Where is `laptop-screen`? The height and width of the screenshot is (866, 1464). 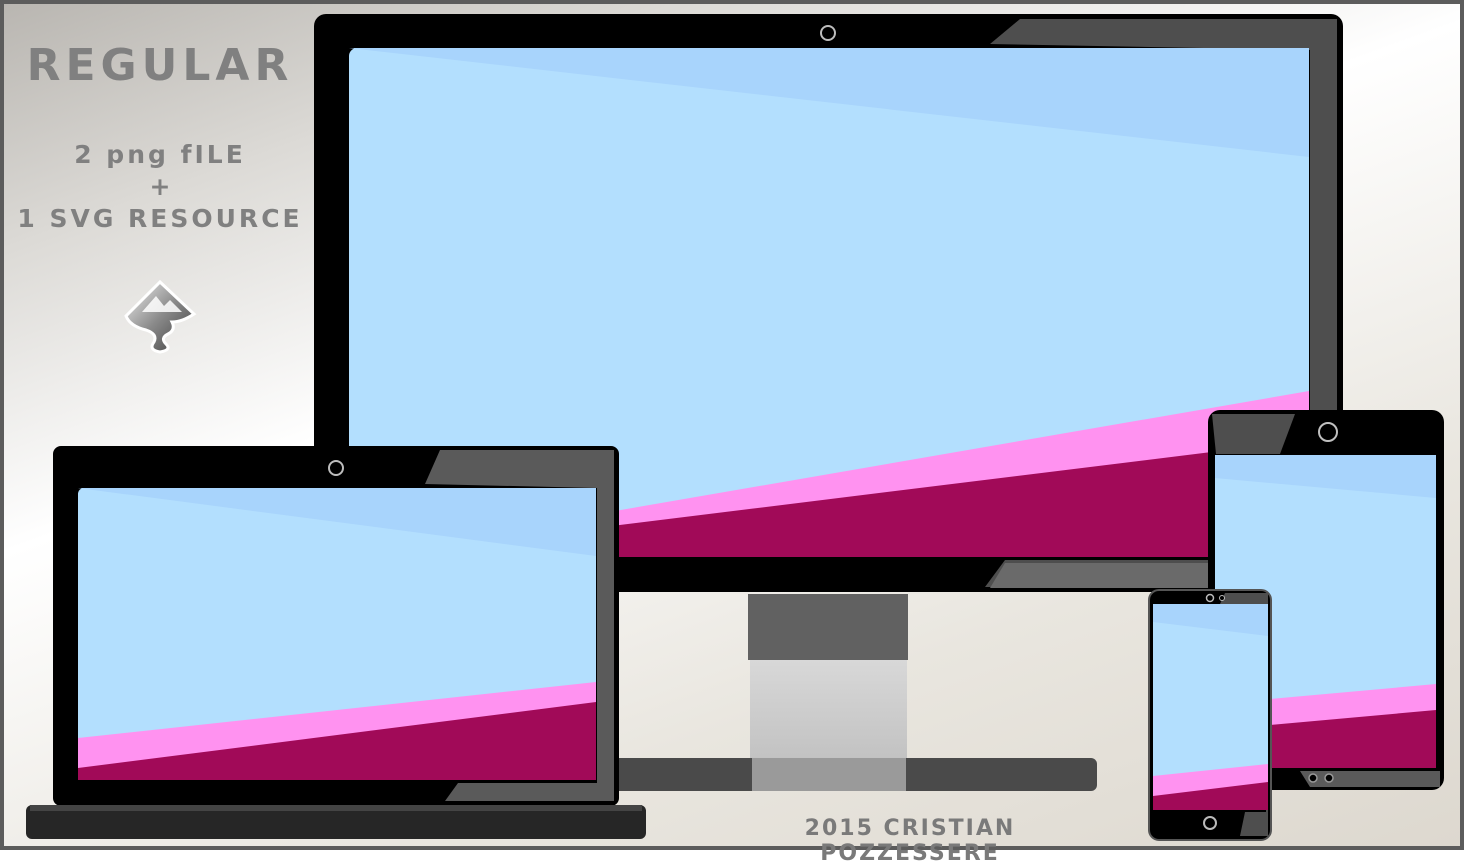 laptop-screen is located at coordinates (337, 634).